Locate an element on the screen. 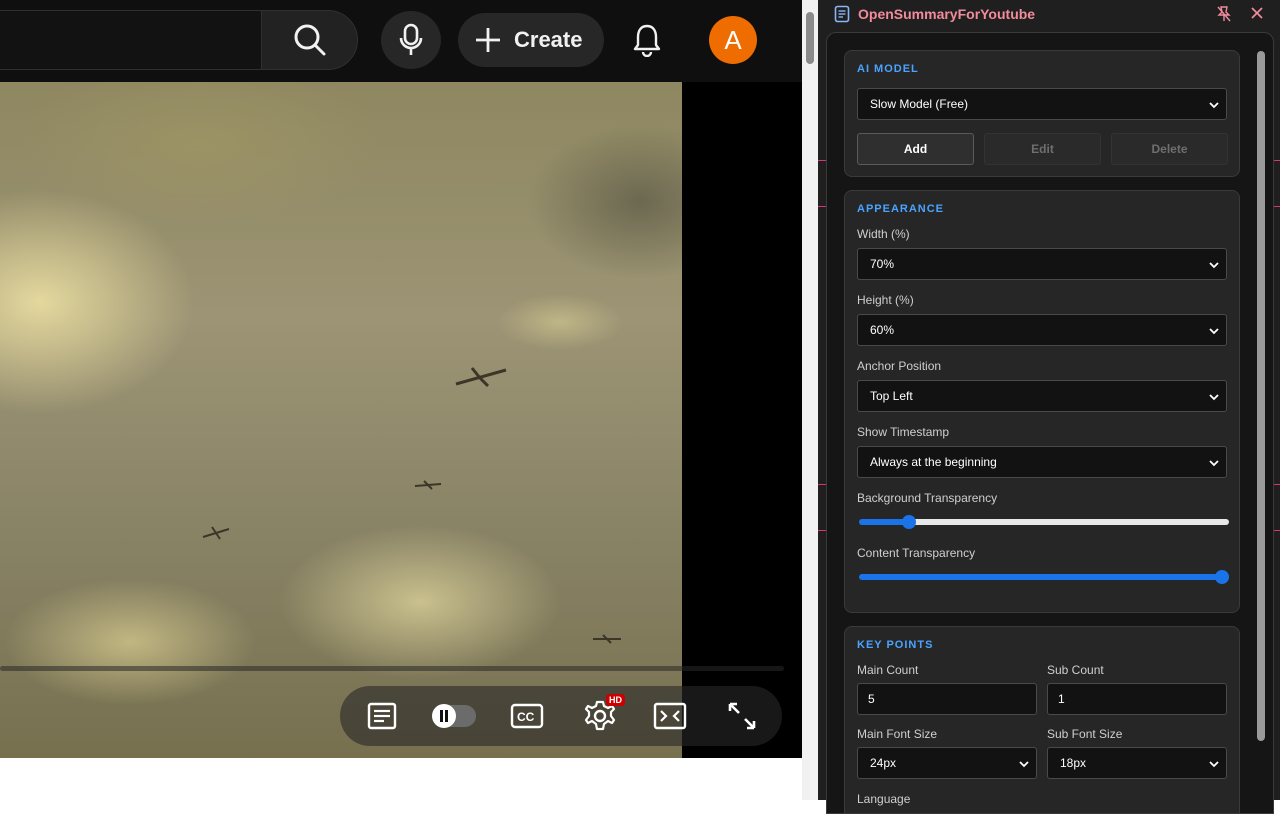 The image size is (1280, 814). show-timestamp-select: Always at the beginning is located at coordinates (1042, 462).